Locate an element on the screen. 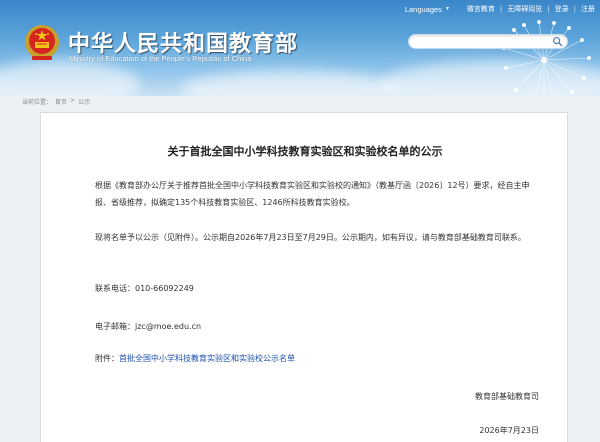  article-title: 关于首批全国中小学科技教育实验区和实验校名单的公示 is located at coordinates (305, 151).